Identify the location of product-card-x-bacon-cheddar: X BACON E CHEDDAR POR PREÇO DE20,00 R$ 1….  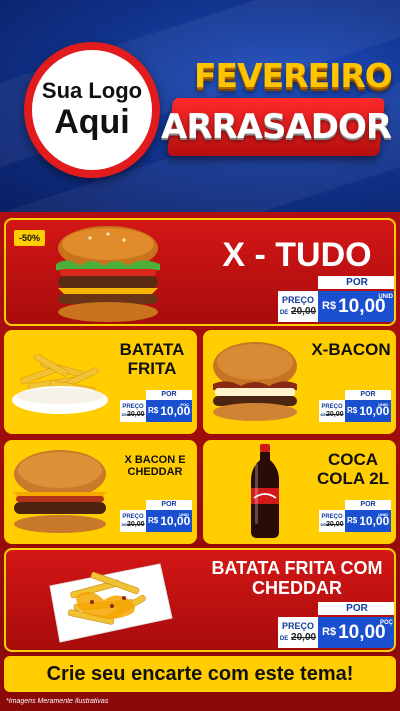
(100, 492).